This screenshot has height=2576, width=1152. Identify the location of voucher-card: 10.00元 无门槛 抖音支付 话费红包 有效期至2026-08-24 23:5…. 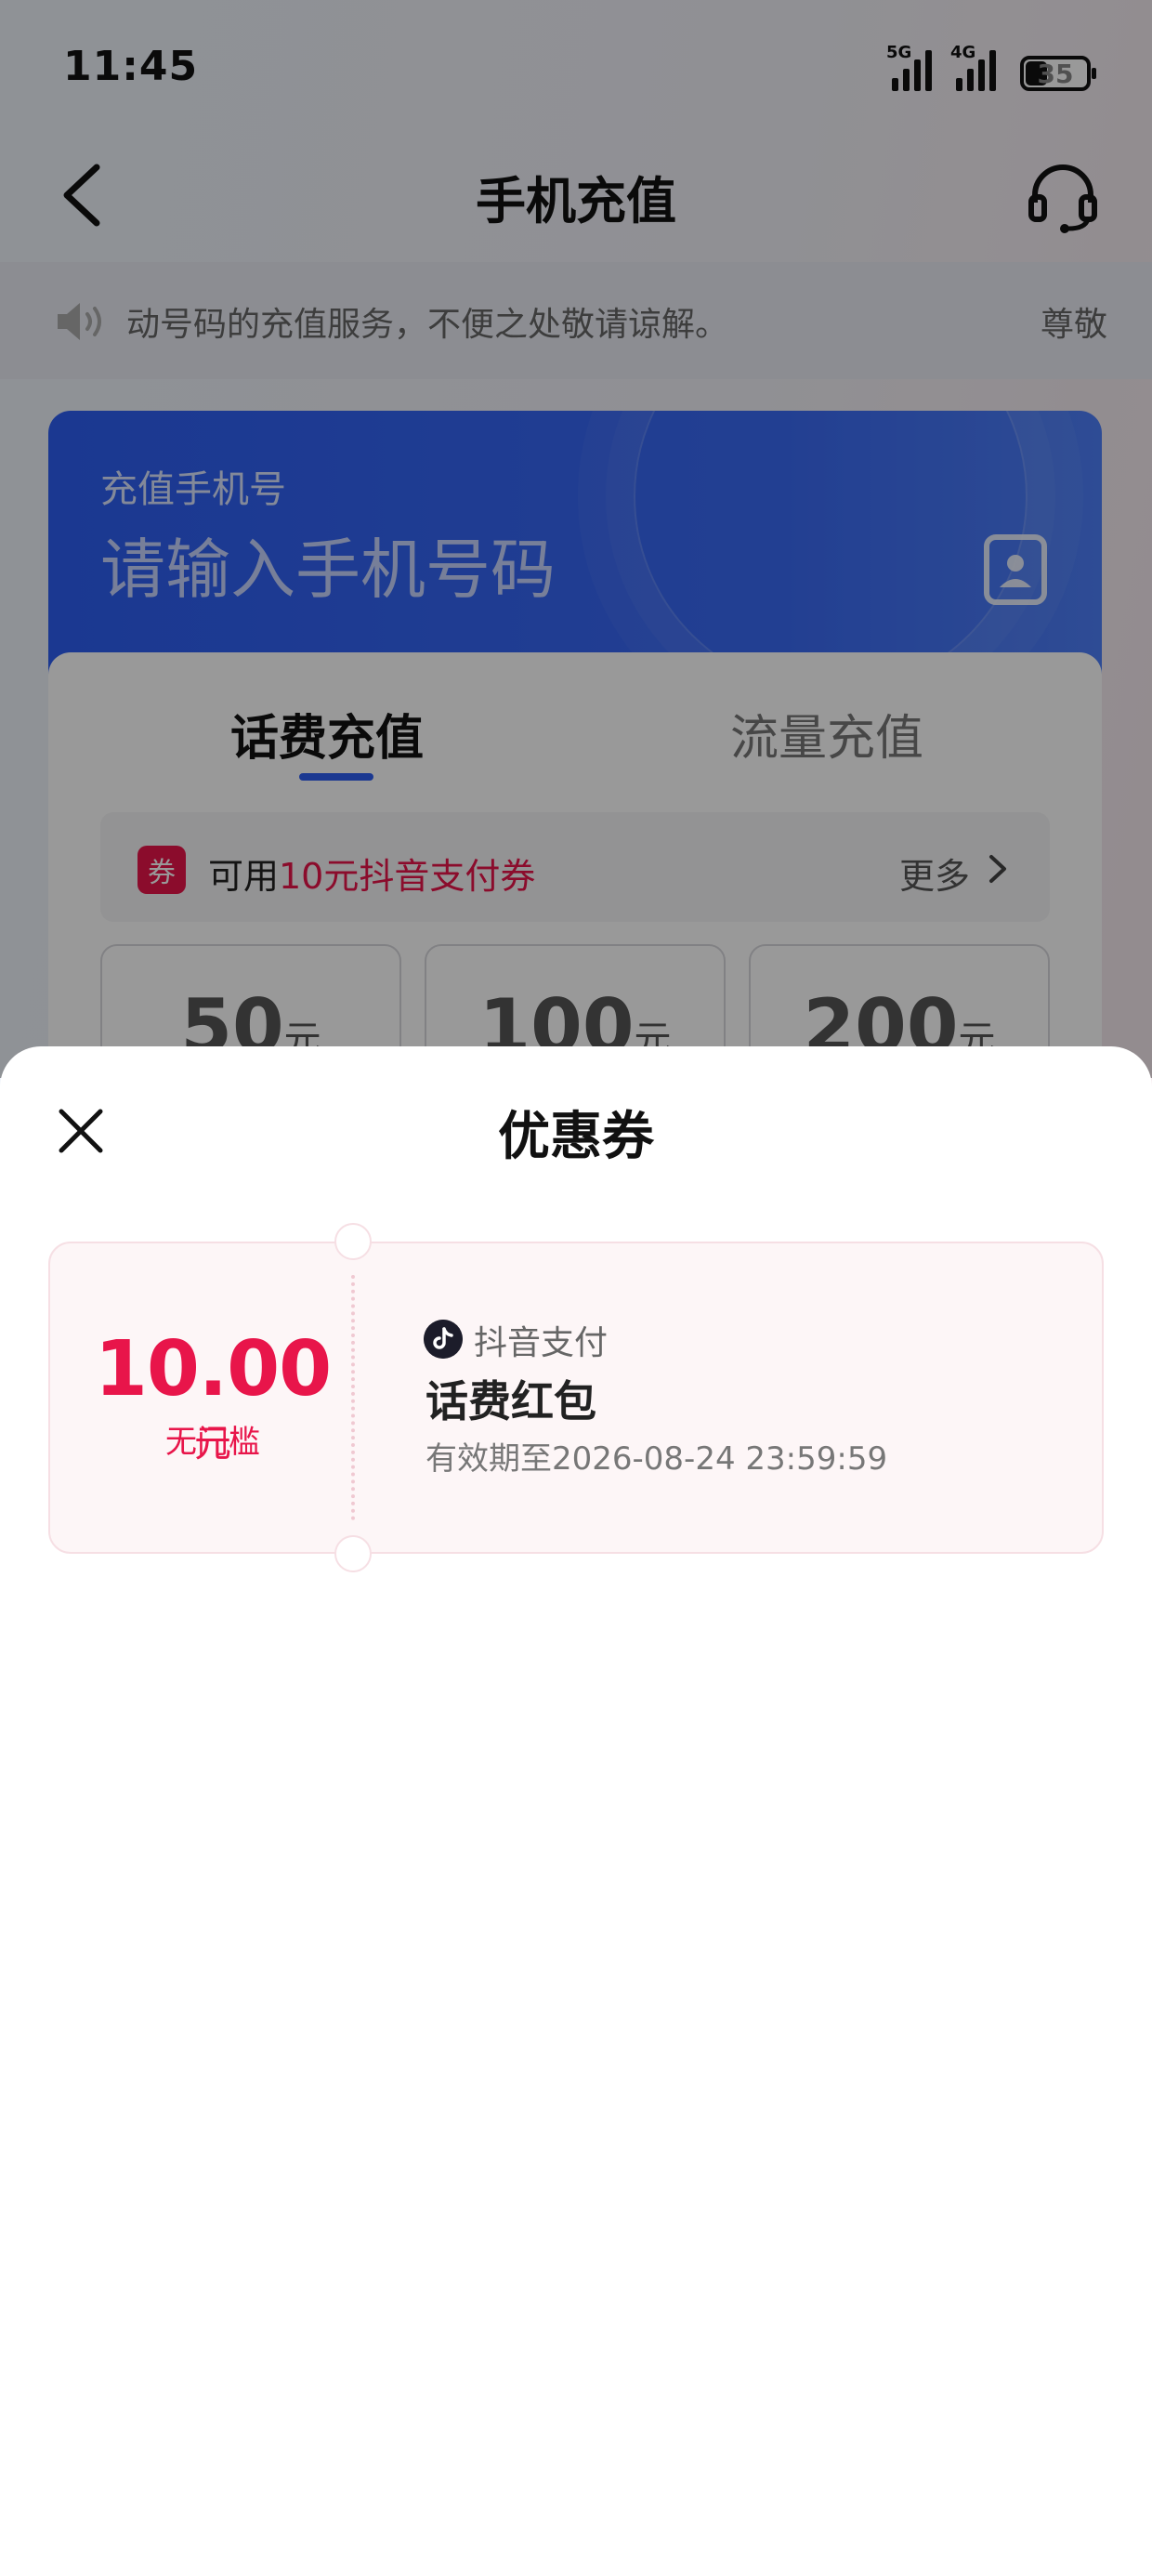
(576, 1397).